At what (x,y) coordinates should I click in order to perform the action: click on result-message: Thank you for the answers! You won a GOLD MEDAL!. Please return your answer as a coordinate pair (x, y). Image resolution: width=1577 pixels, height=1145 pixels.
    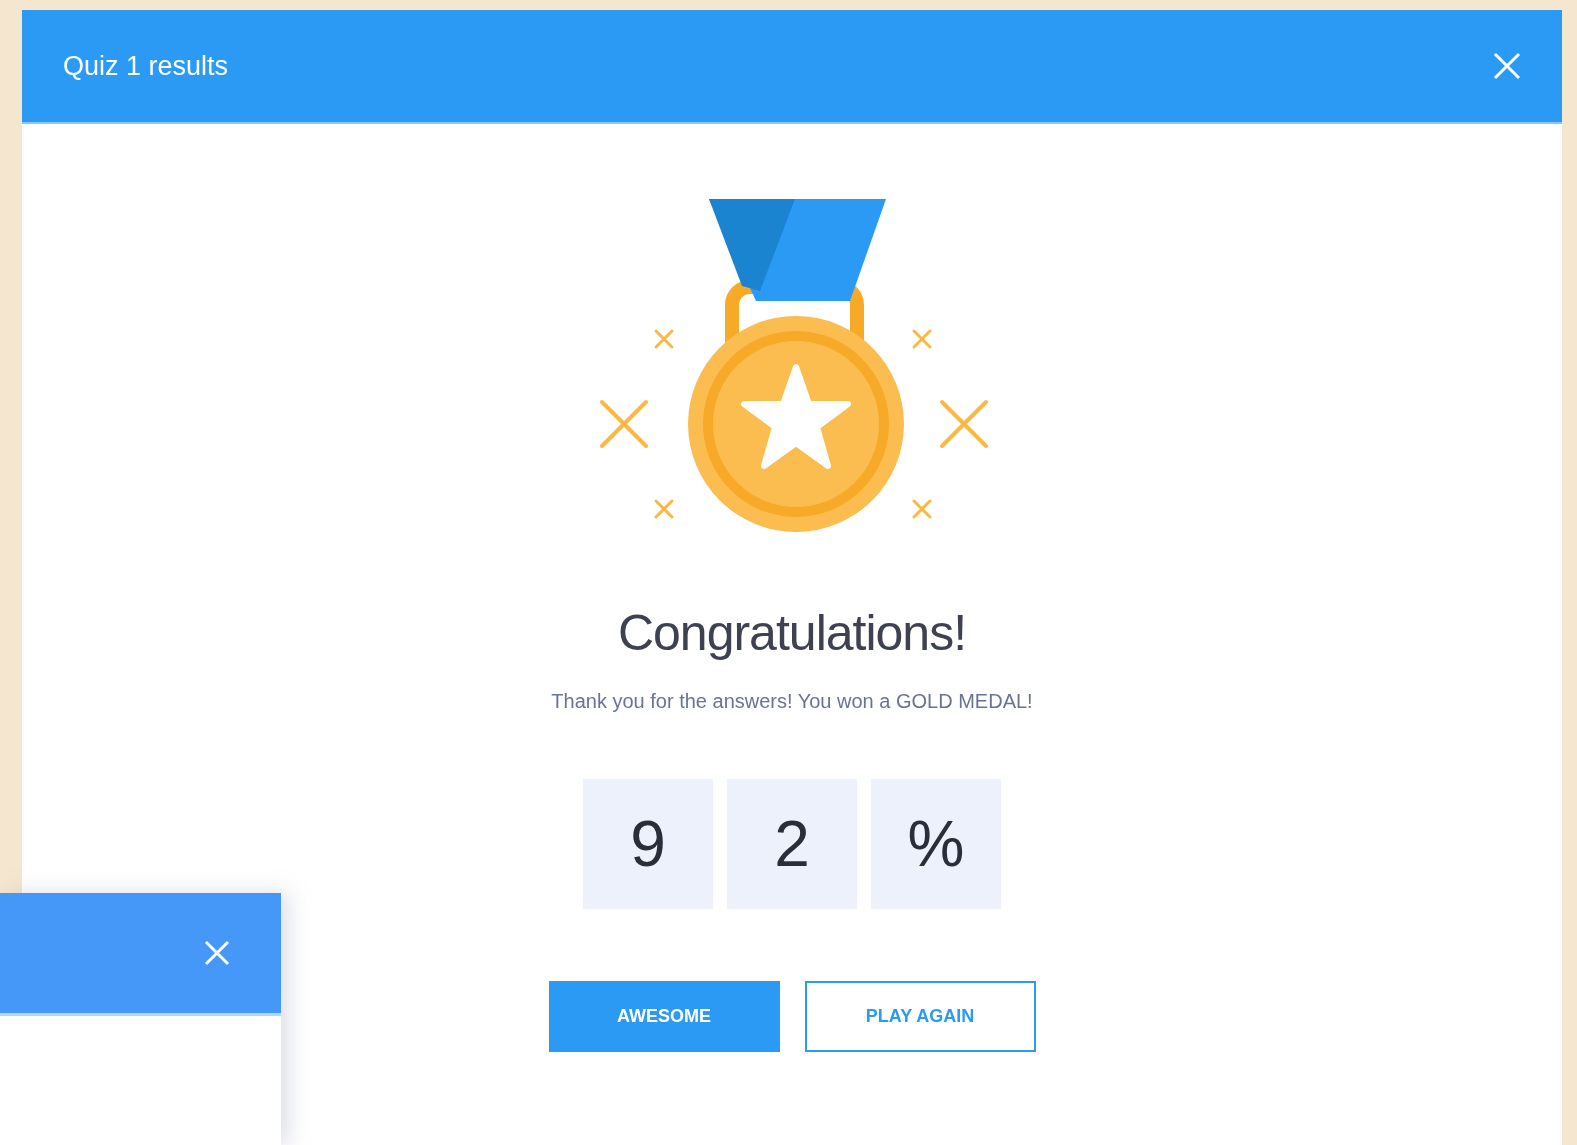
    Looking at the image, I should click on (792, 701).